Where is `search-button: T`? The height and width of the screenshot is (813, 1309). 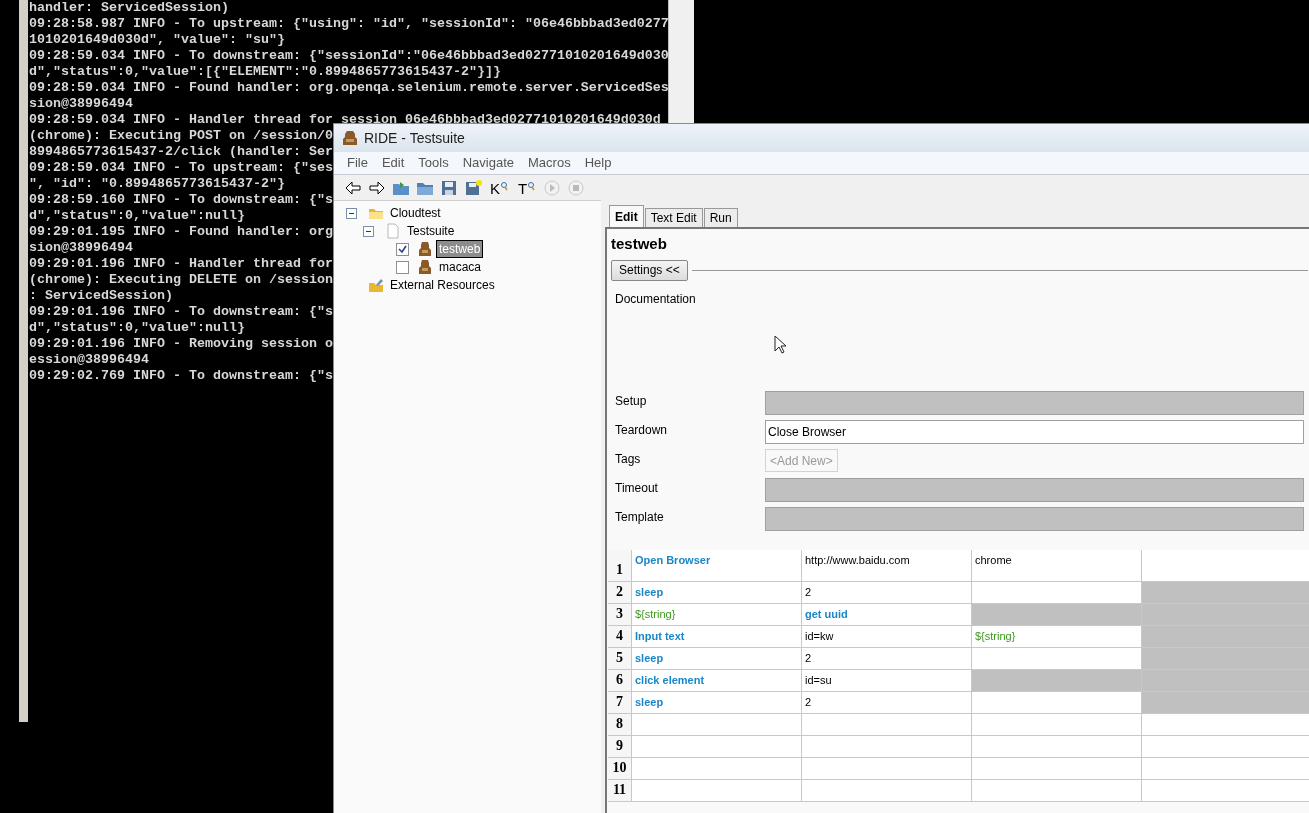 search-button: T is located at coordinates (527, 187).